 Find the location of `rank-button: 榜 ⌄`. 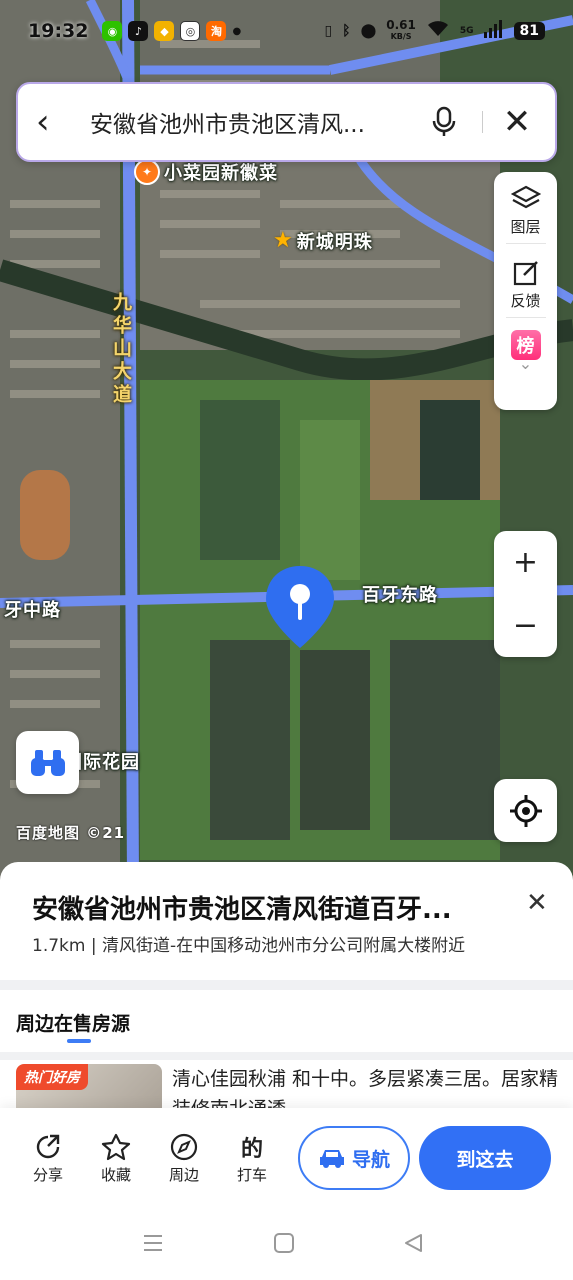

rank-button: 榜 ⌄ is located at coordinates (525, 358).